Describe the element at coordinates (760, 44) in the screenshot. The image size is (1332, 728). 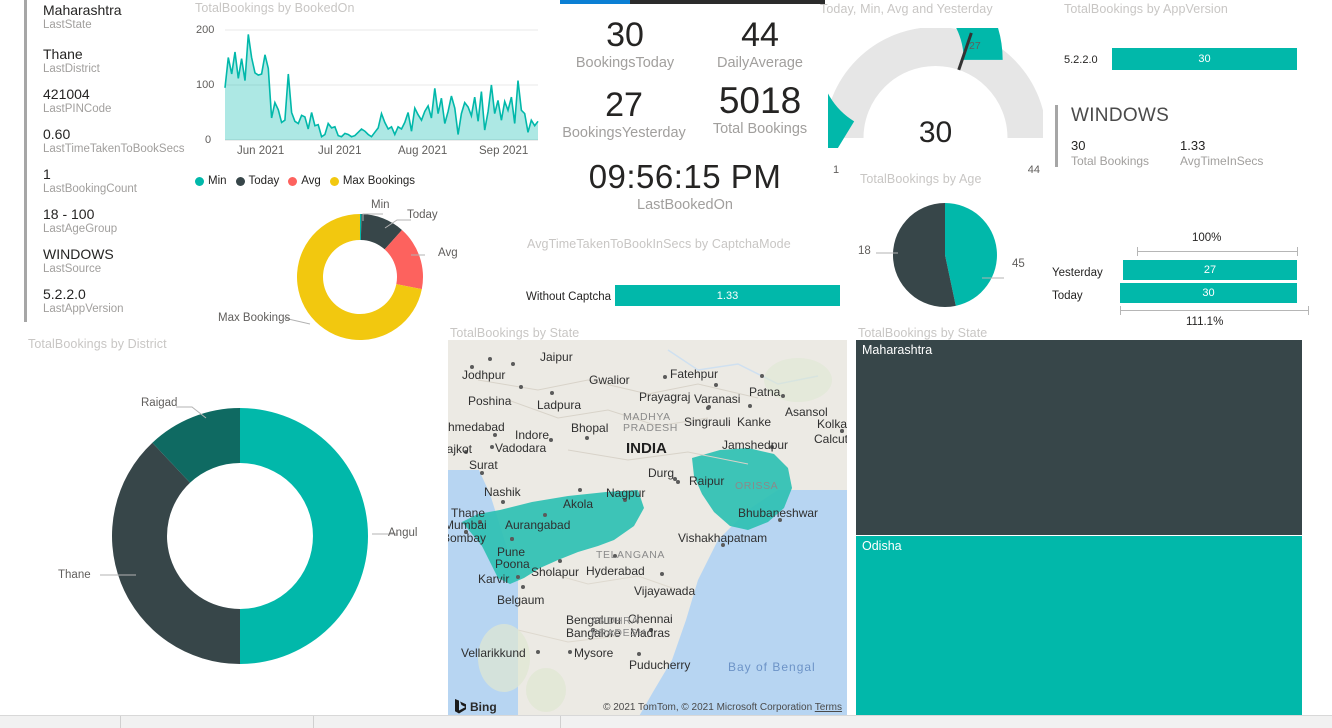
I see `kpi-card-daily-average: 44 DailyAverage` at that location.